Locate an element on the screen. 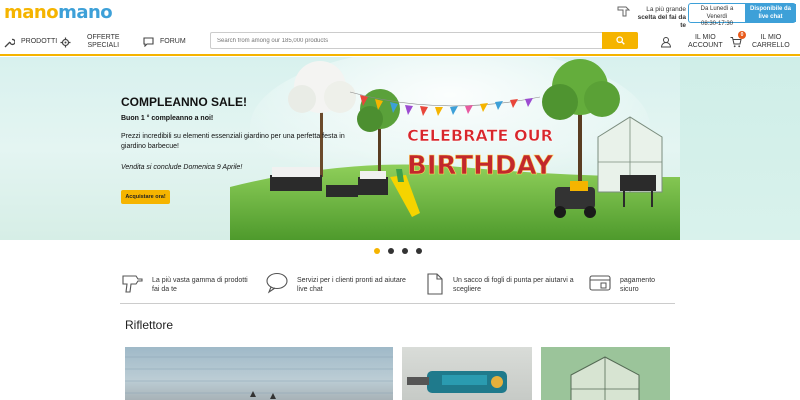  feature-line-1: Servizi per i clienti pronti ad aiutare is located at coordinates (351, 280).